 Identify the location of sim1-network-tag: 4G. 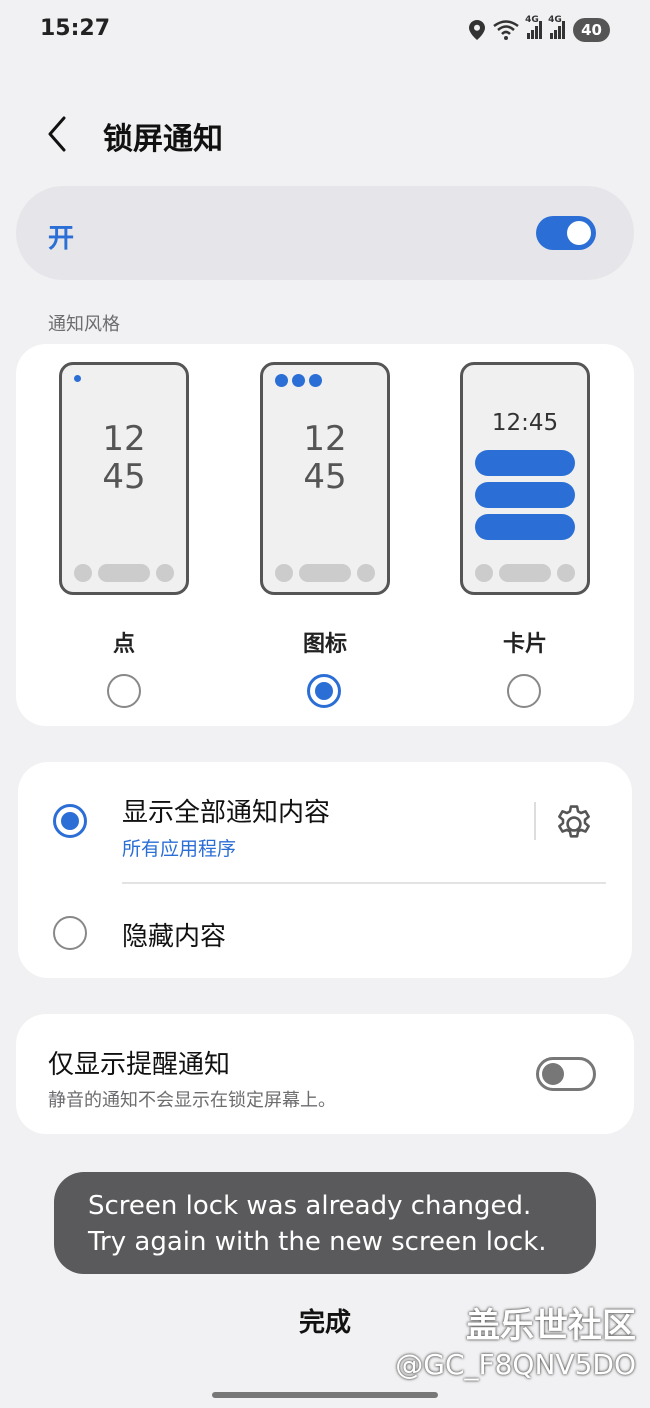
(532, 20).